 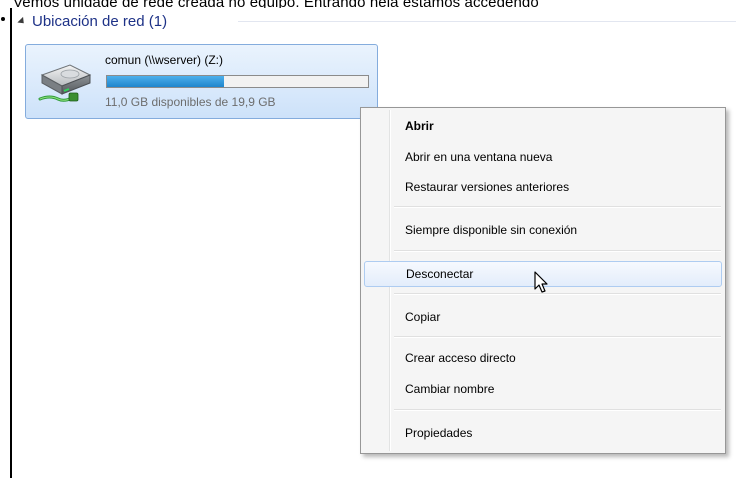 I want to click on menu-item-siempre-disponible: Siempre disponible sin conexión, so click(x=543, y=231).